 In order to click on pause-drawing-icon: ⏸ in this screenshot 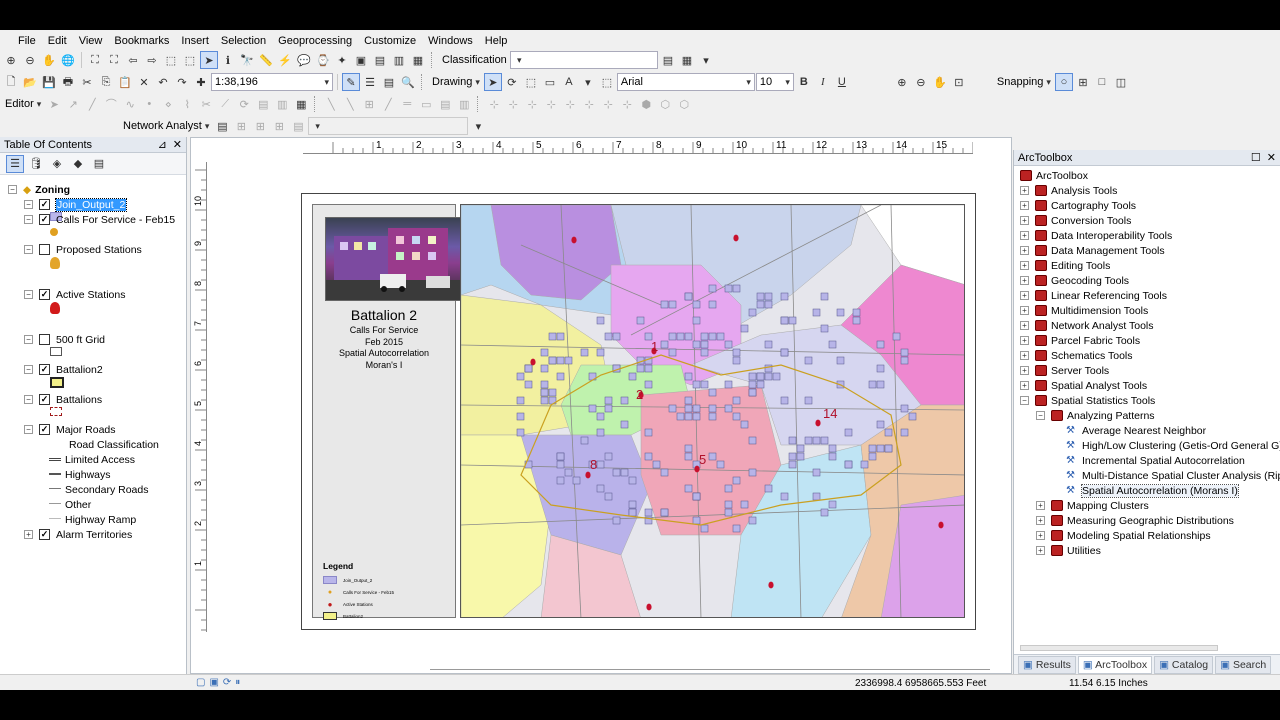, I will do `click(237, 682)`.